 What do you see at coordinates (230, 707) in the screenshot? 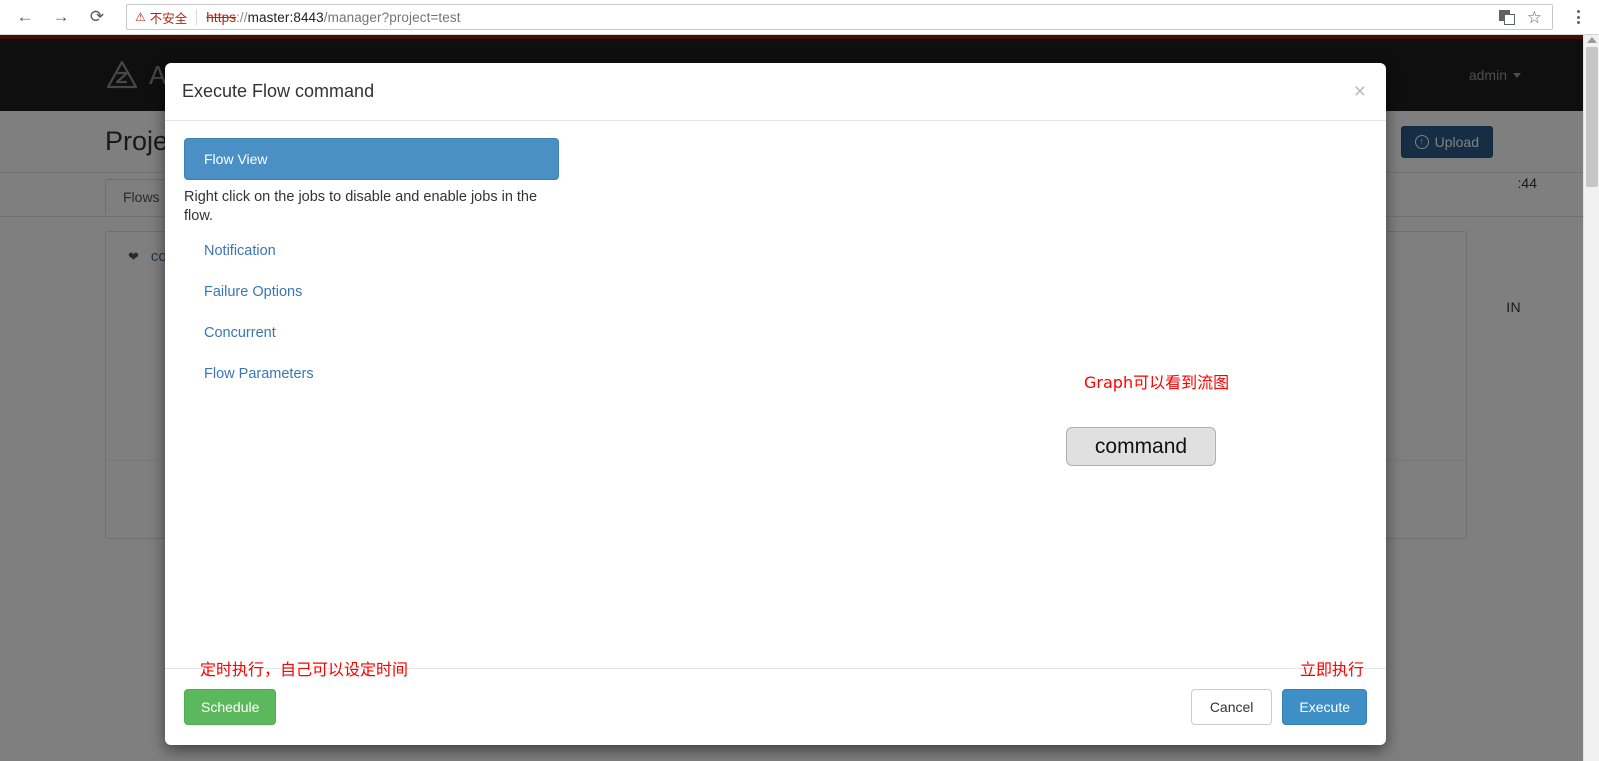
I see `schedule-button: Schedule` at bounding box center [230, 707].